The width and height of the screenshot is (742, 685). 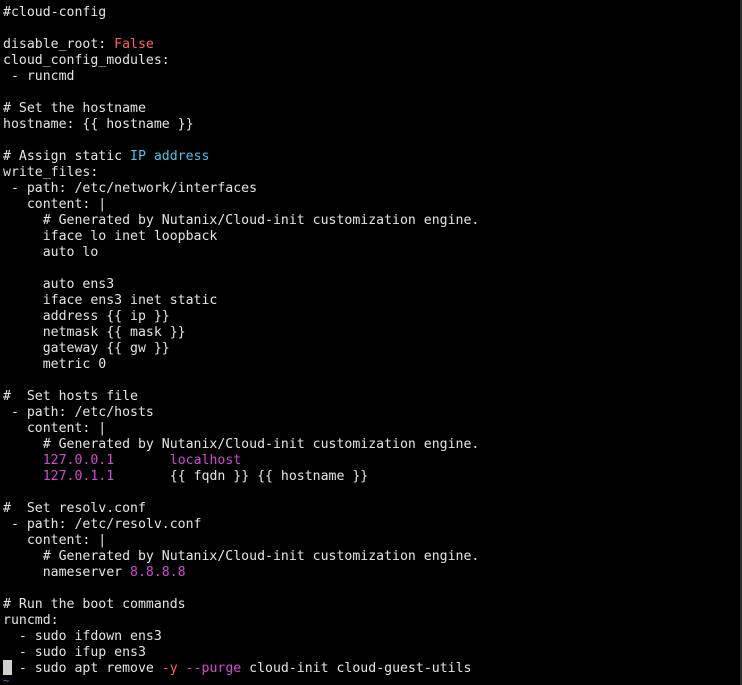 I want to click on code-segment: --purge, so click(x=213, y=668).